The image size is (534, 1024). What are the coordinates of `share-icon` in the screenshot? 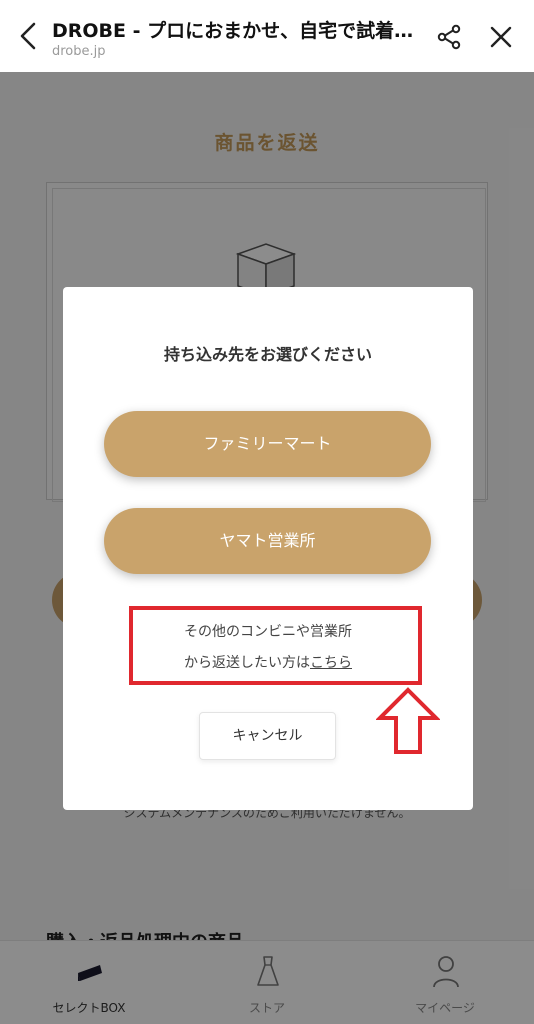 It's located at (449, 37).